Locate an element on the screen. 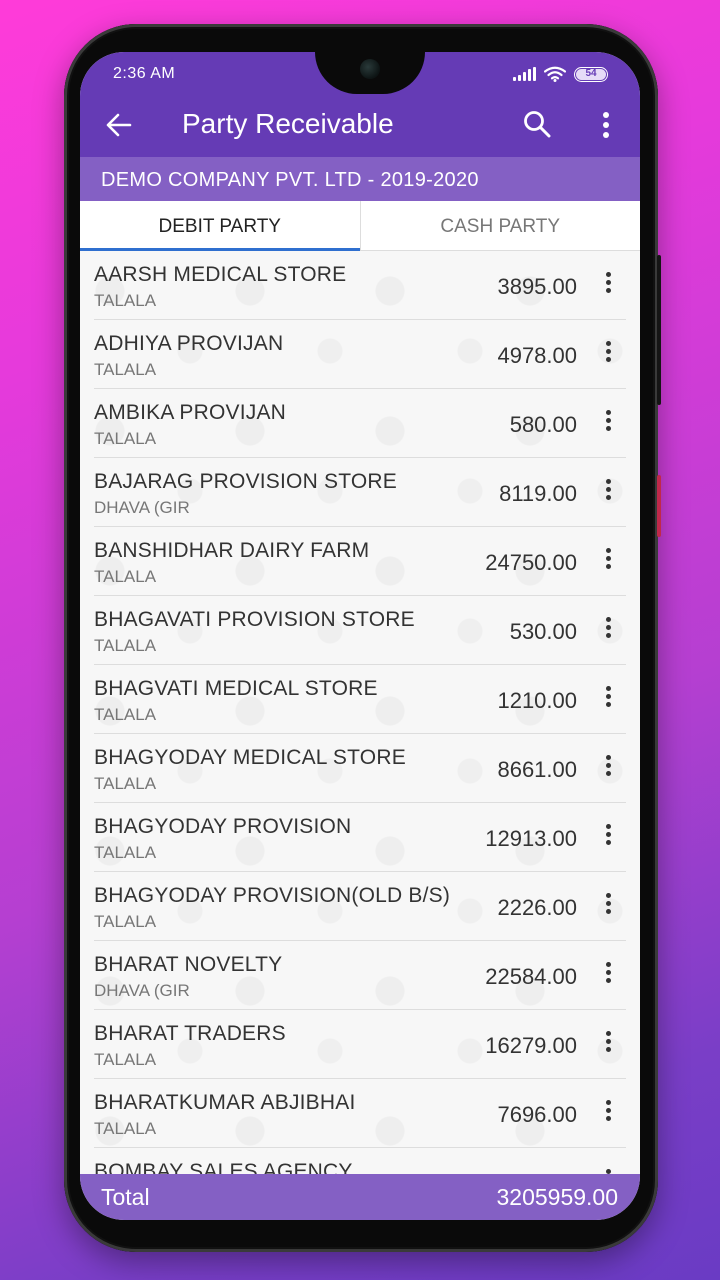  party-amount: 530.00 is located at coordinates (543, 631).